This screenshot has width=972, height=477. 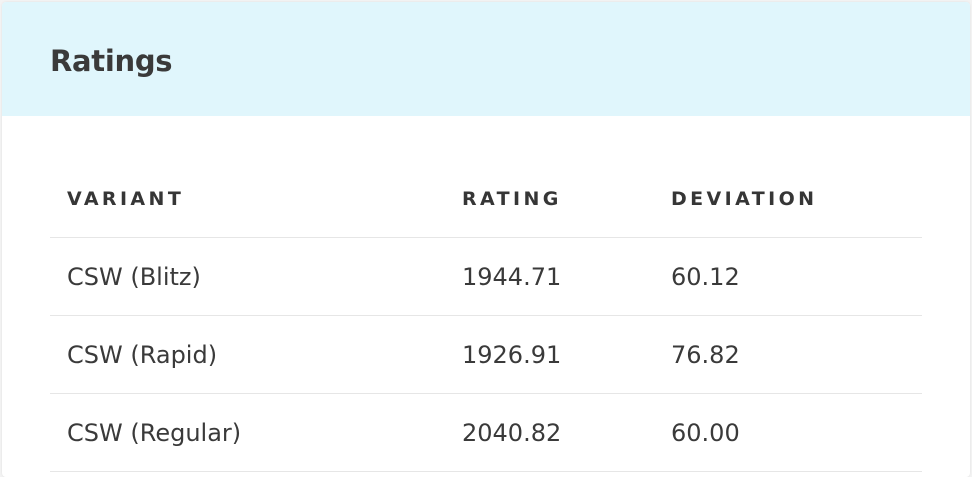 I want to click on variant-cell: CSW (Blitz), so click(x=256, y=276).